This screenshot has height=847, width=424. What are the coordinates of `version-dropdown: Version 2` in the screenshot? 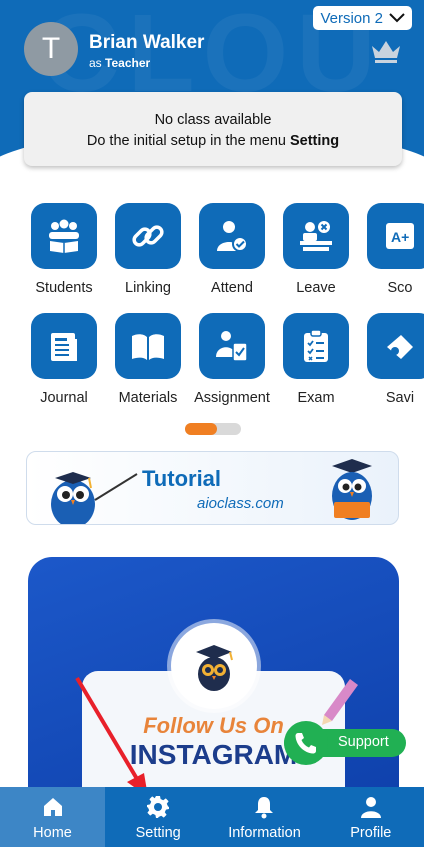 It's located at (362, 18).